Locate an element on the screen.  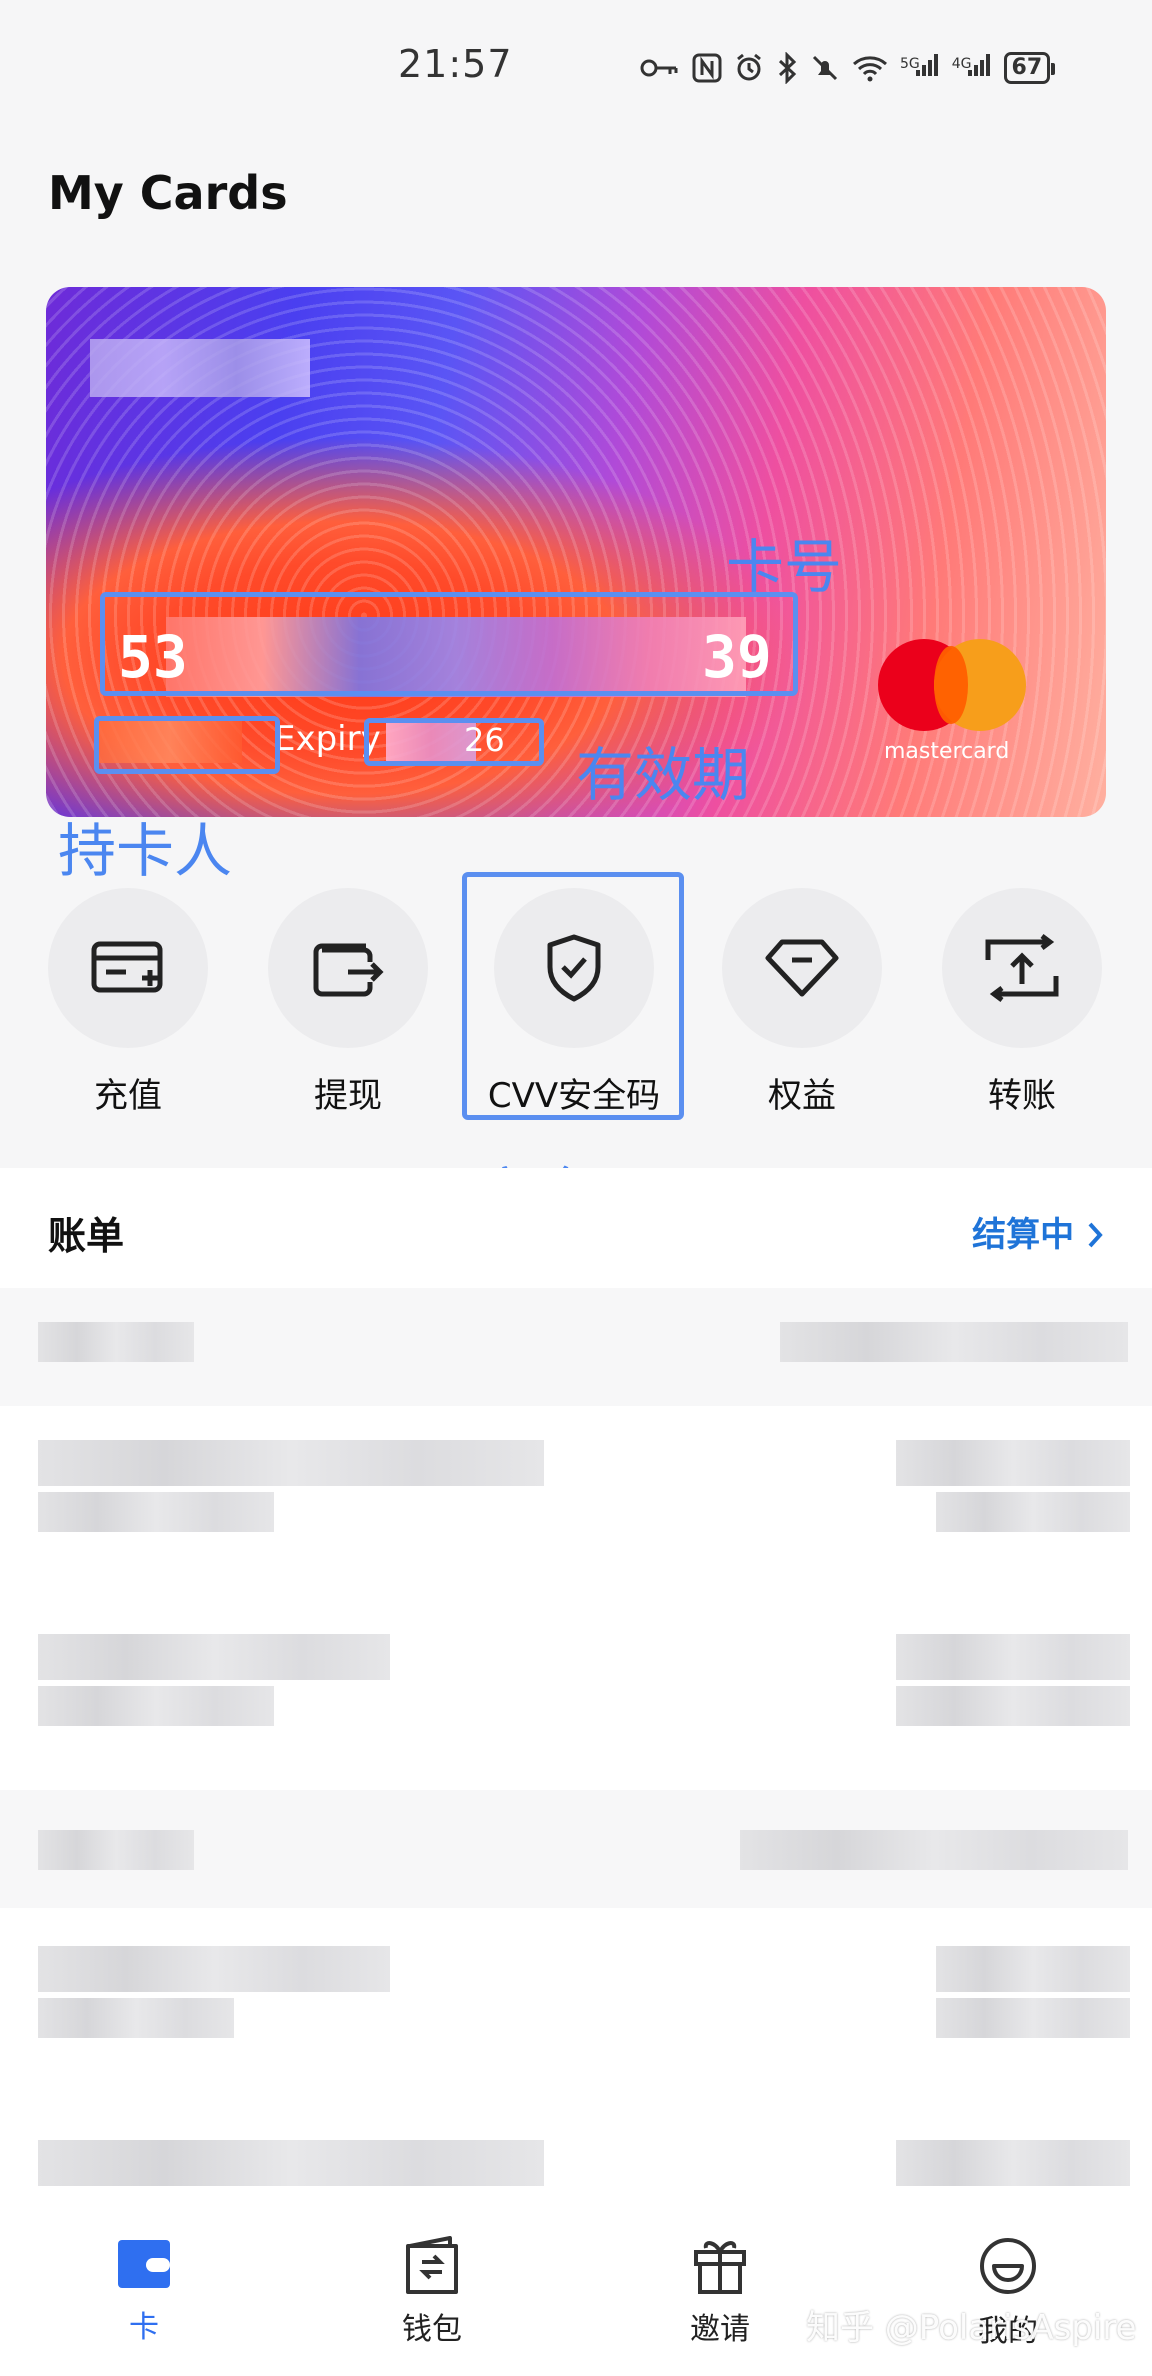
action-cvv-label: CVV安全码 is located at coordinates (574, 1096).